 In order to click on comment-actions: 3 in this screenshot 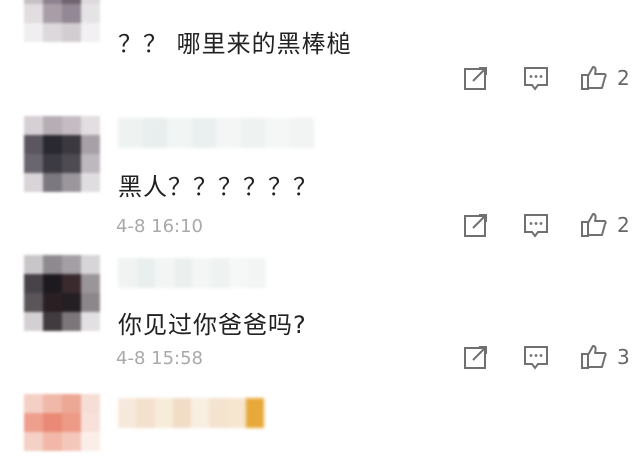, I will do `click(553, 359)`.